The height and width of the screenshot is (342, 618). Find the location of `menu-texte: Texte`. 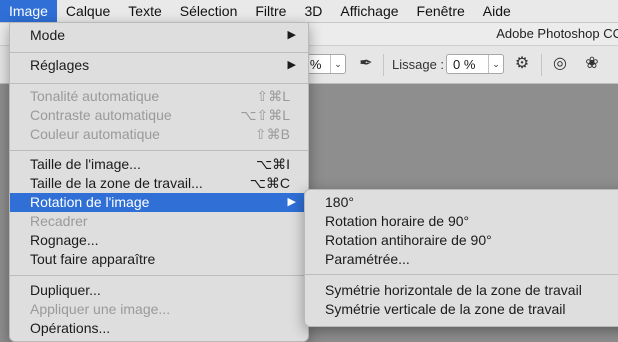

menu-texte: Texte is located at coordinates (144, 11).